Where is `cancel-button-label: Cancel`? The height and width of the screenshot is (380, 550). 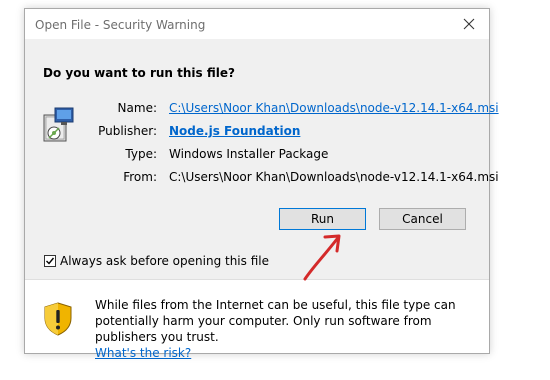
cancel-button-label: Cancel is located at coordinates (422, 219).